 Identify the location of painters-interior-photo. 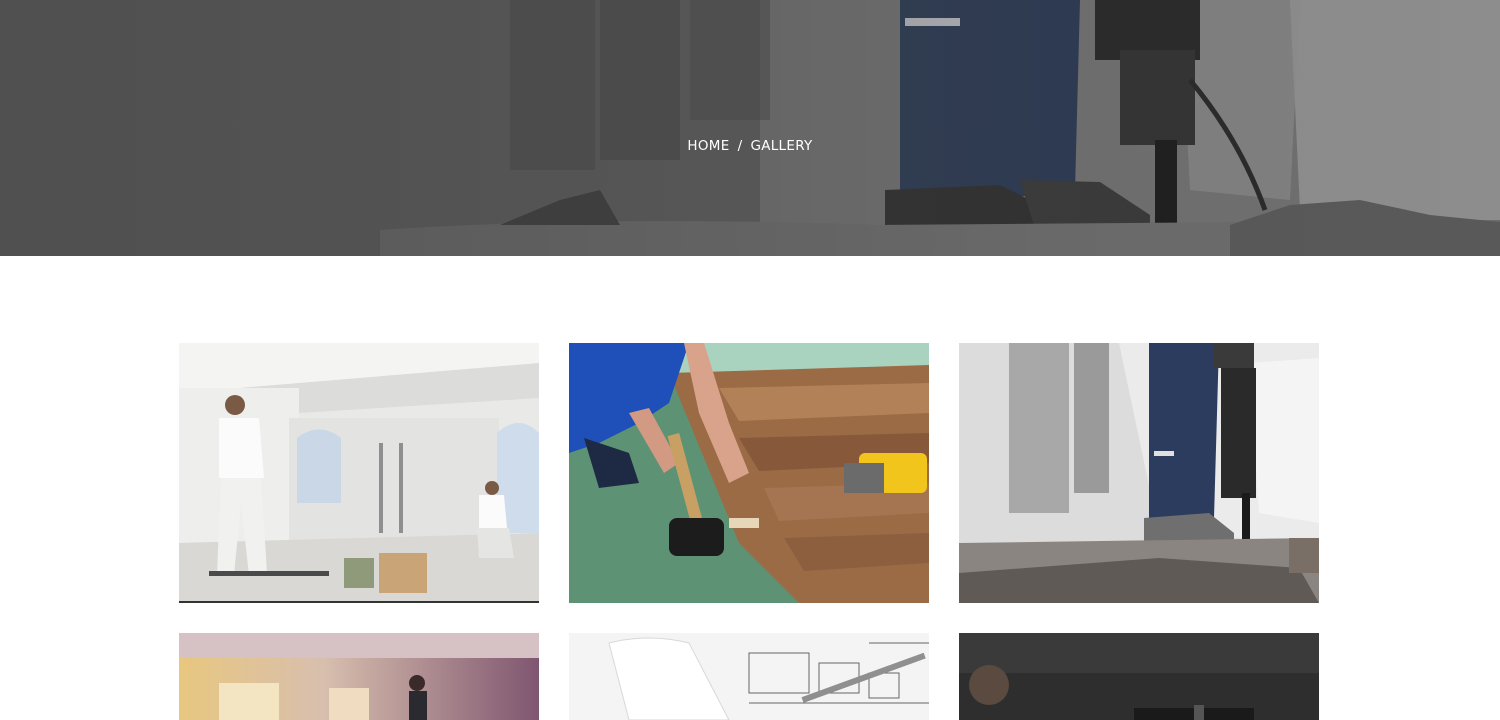
(359, 473).